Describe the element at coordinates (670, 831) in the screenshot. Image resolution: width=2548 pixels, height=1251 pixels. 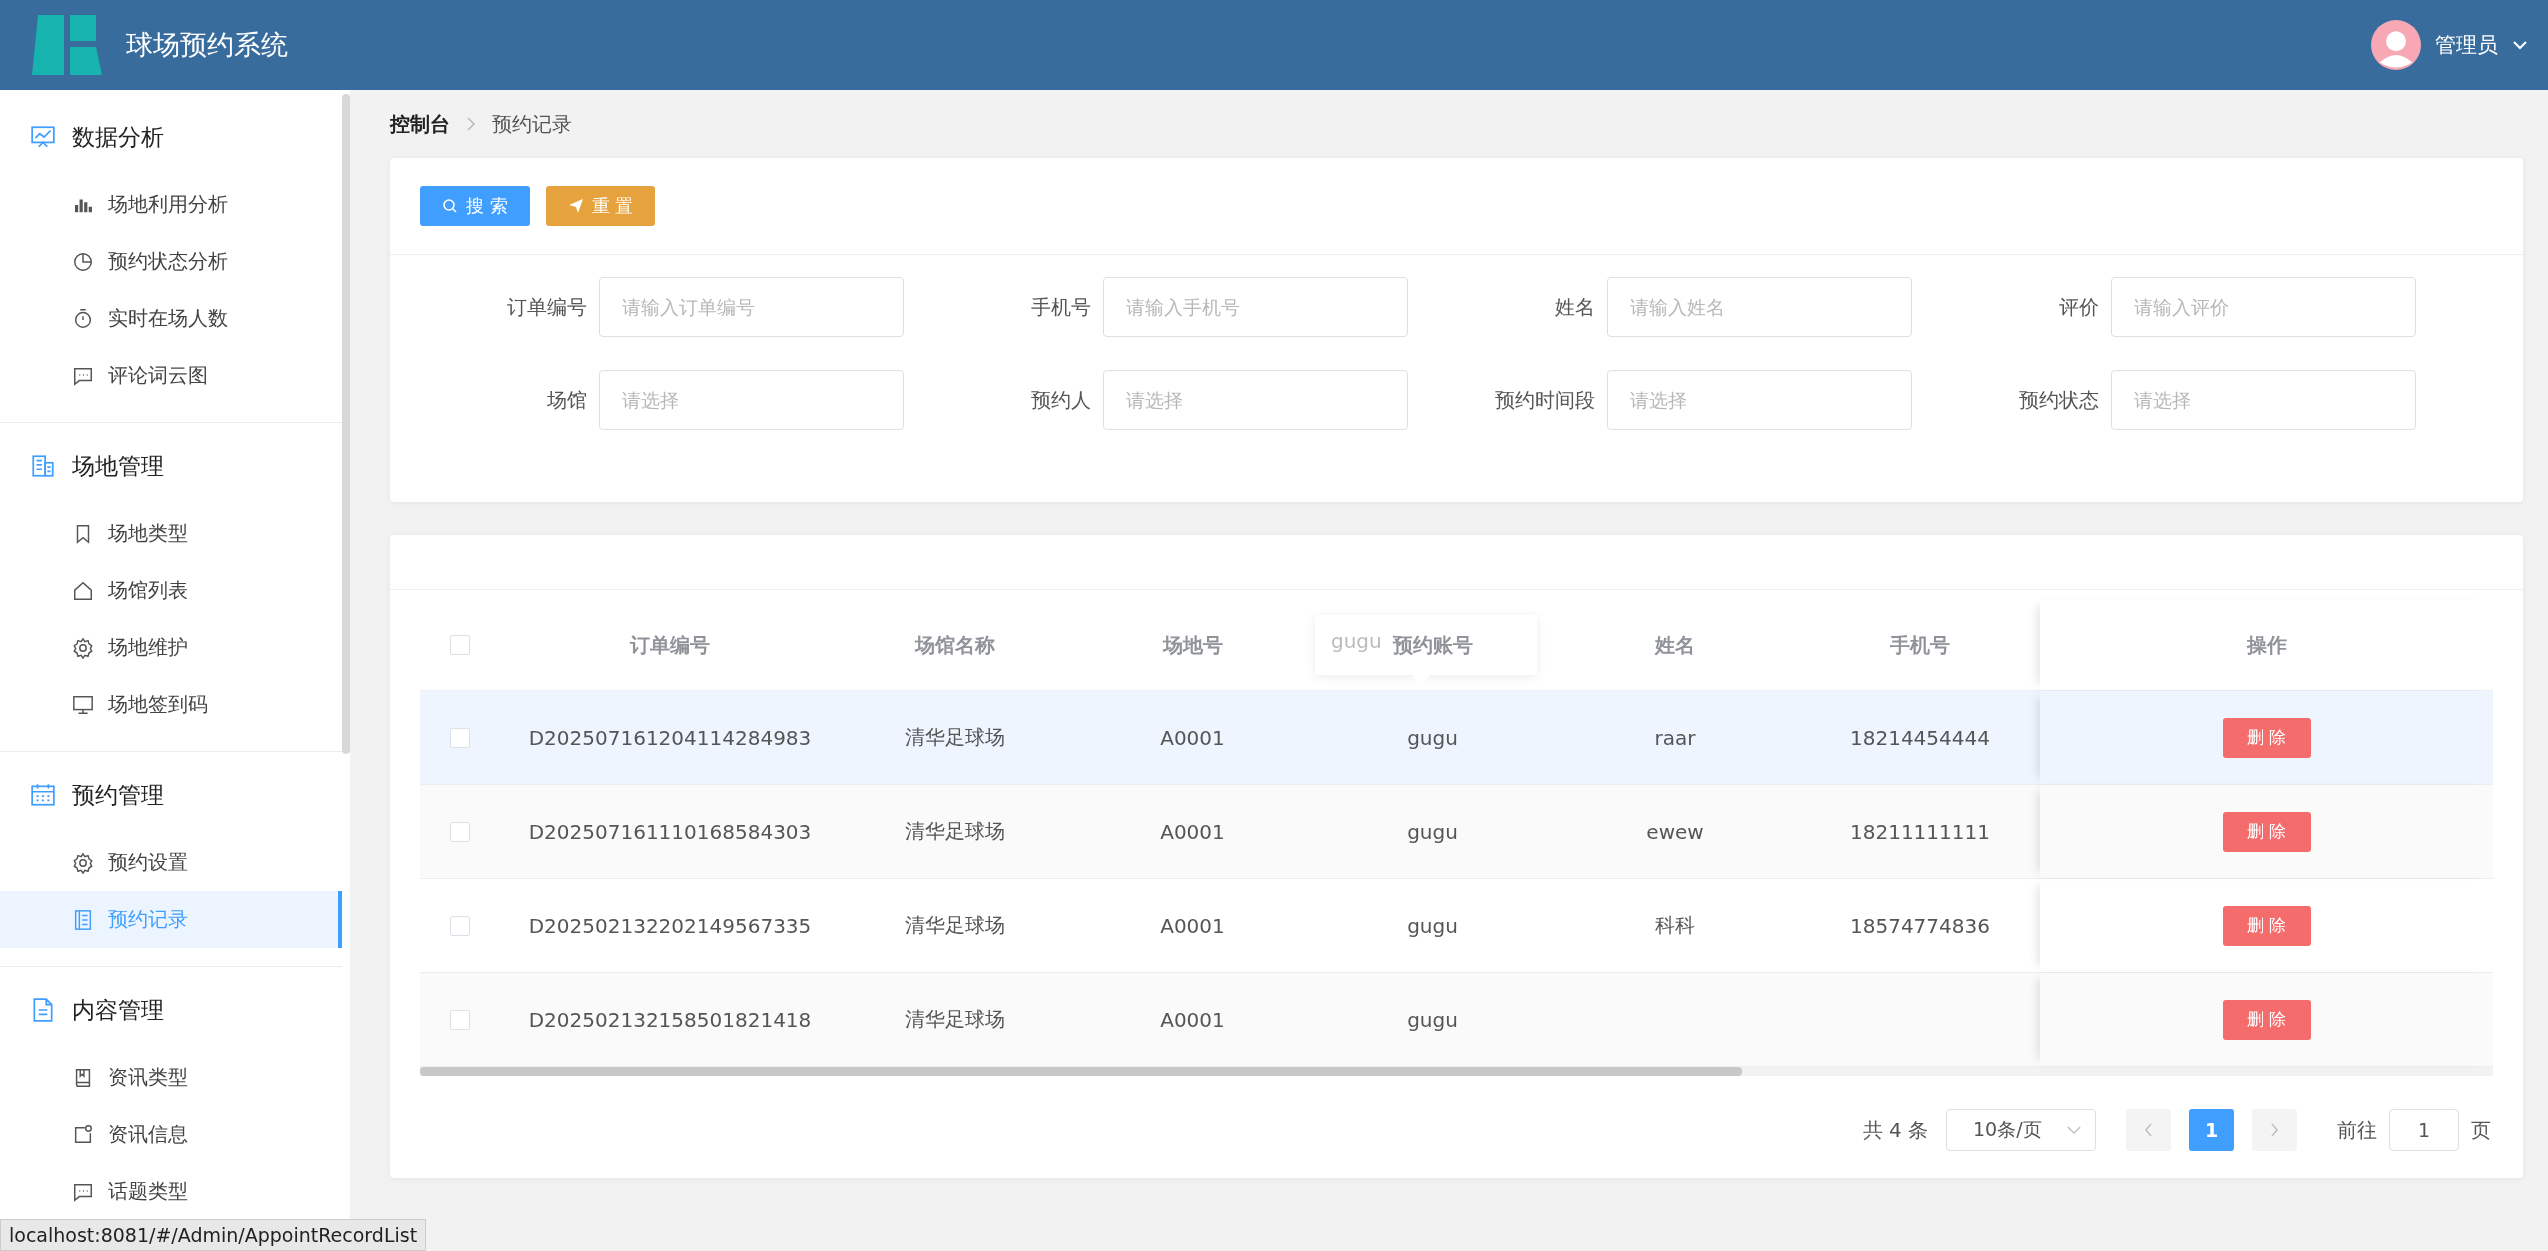
I see `table-cell: D202507161110168584303` at that location.